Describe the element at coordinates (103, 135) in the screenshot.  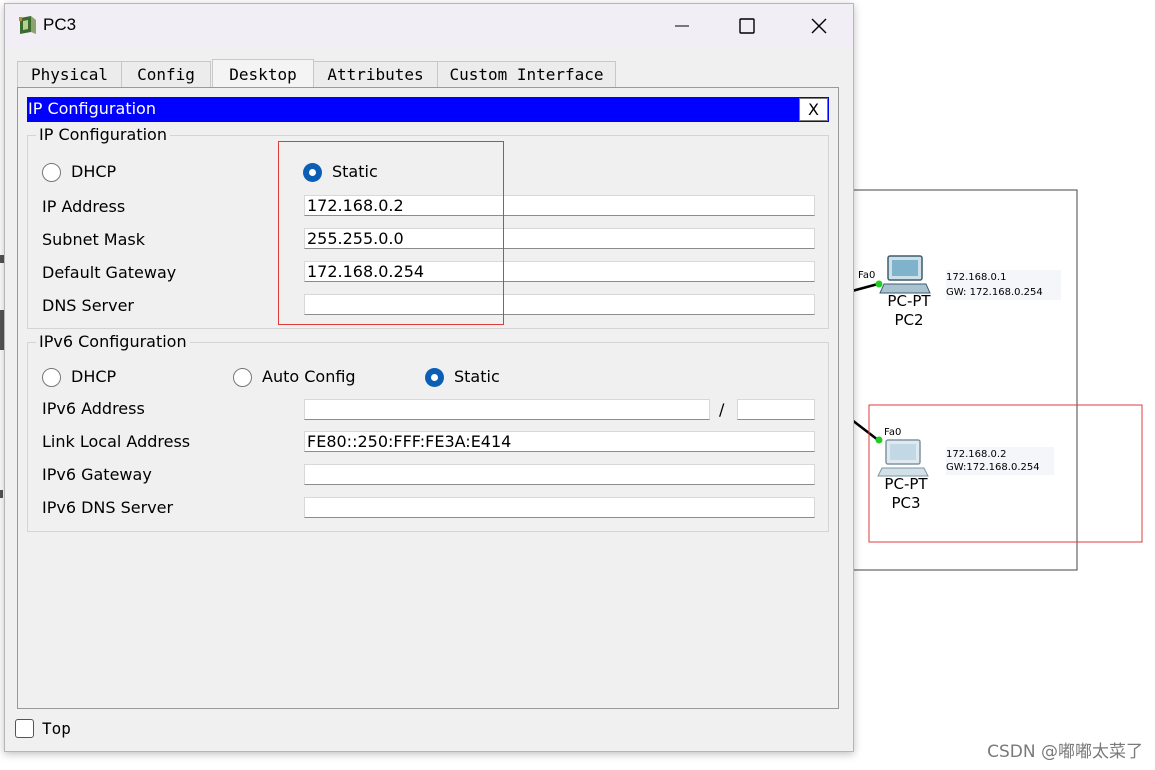
I see `ipv4-group-title: IP Configuration` at that location.